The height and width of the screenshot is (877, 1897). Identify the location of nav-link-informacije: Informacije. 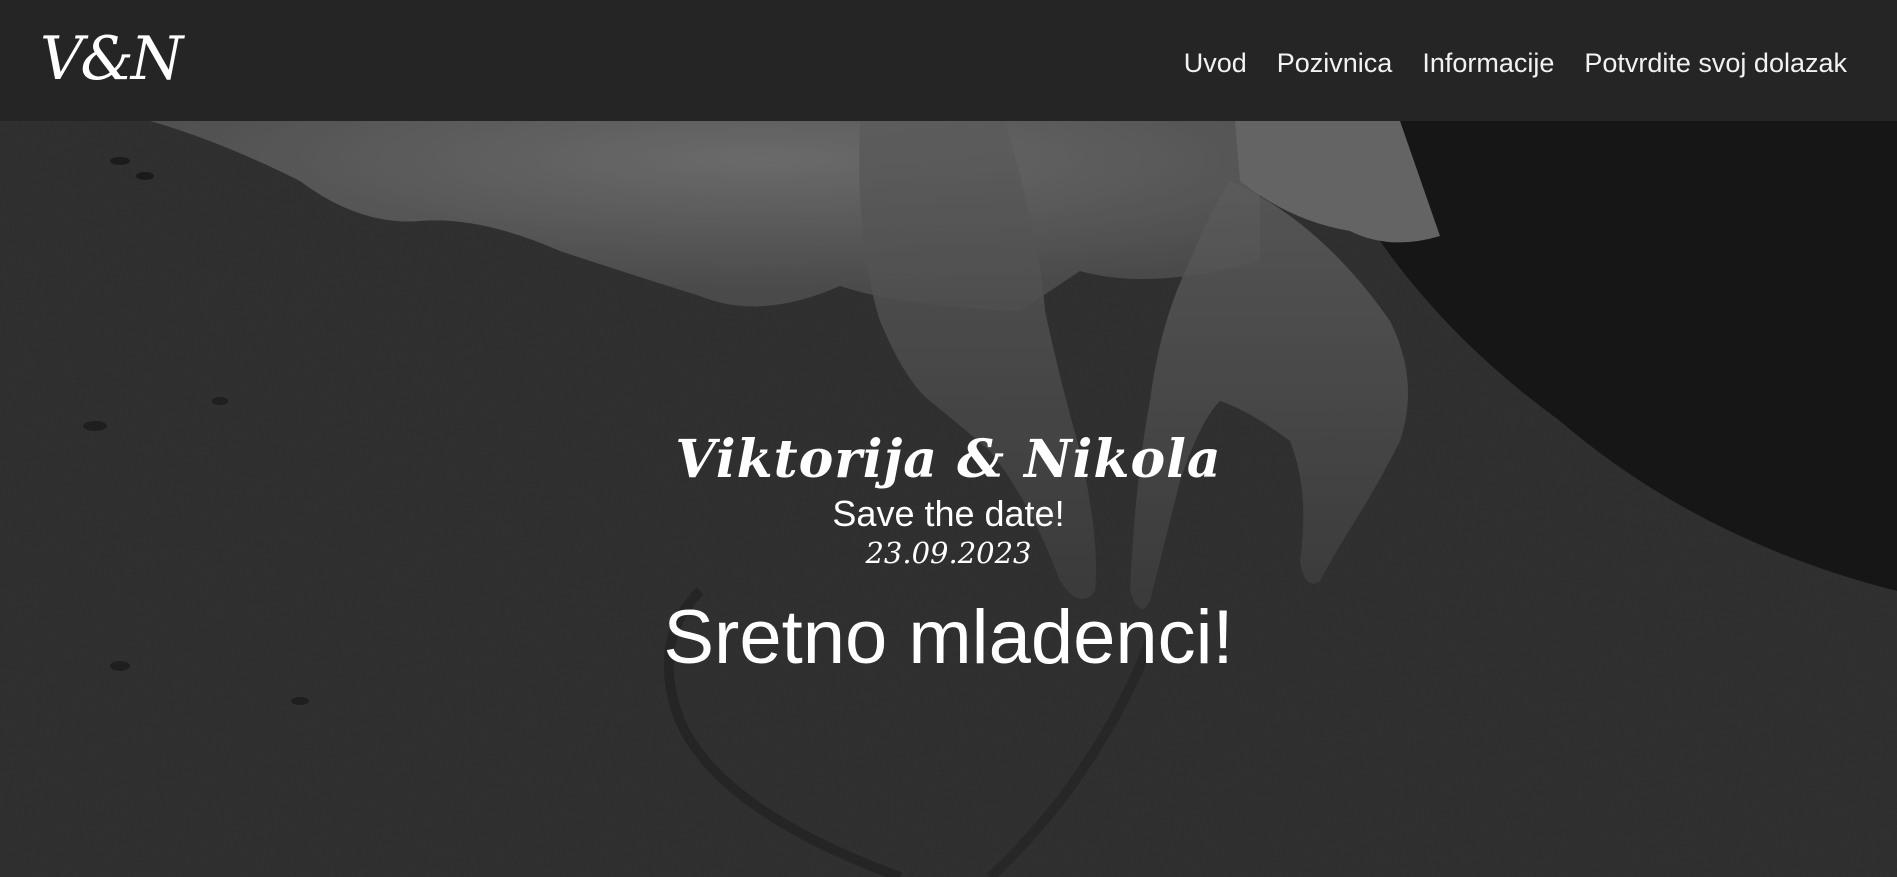
(1488, 63).